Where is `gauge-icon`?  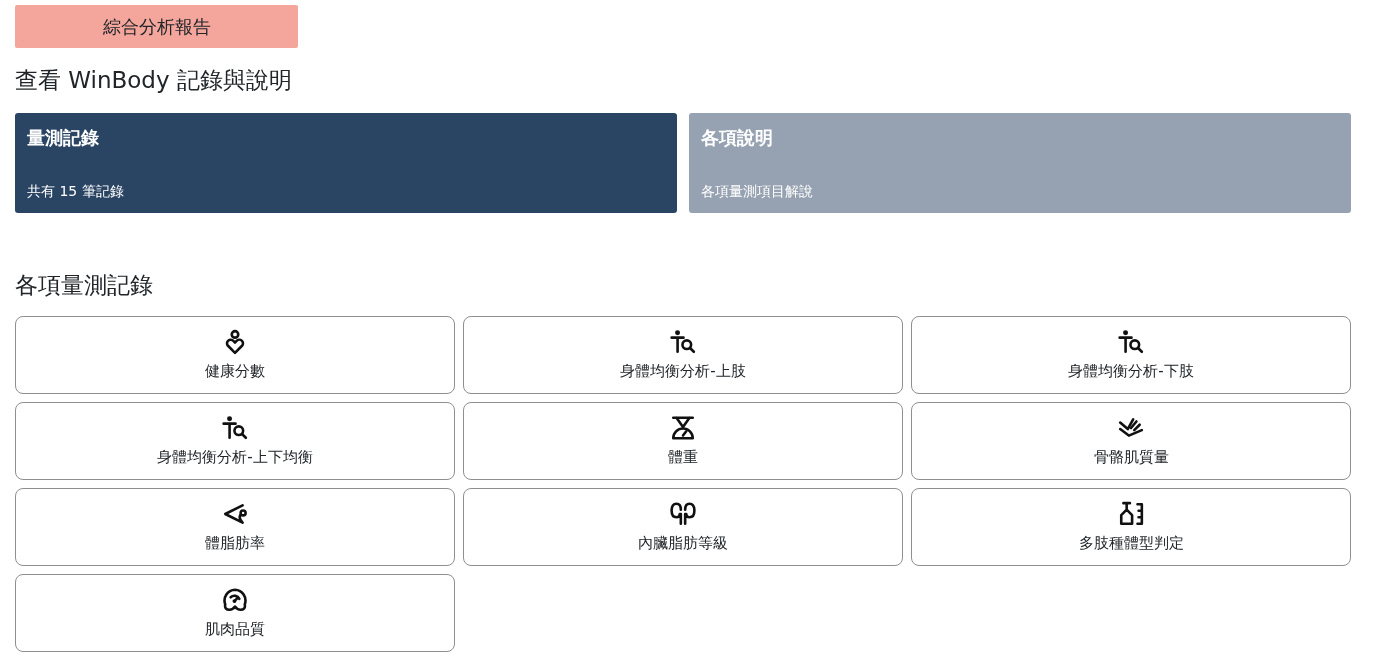
gauge-icon is located at coordinates (235, 600).